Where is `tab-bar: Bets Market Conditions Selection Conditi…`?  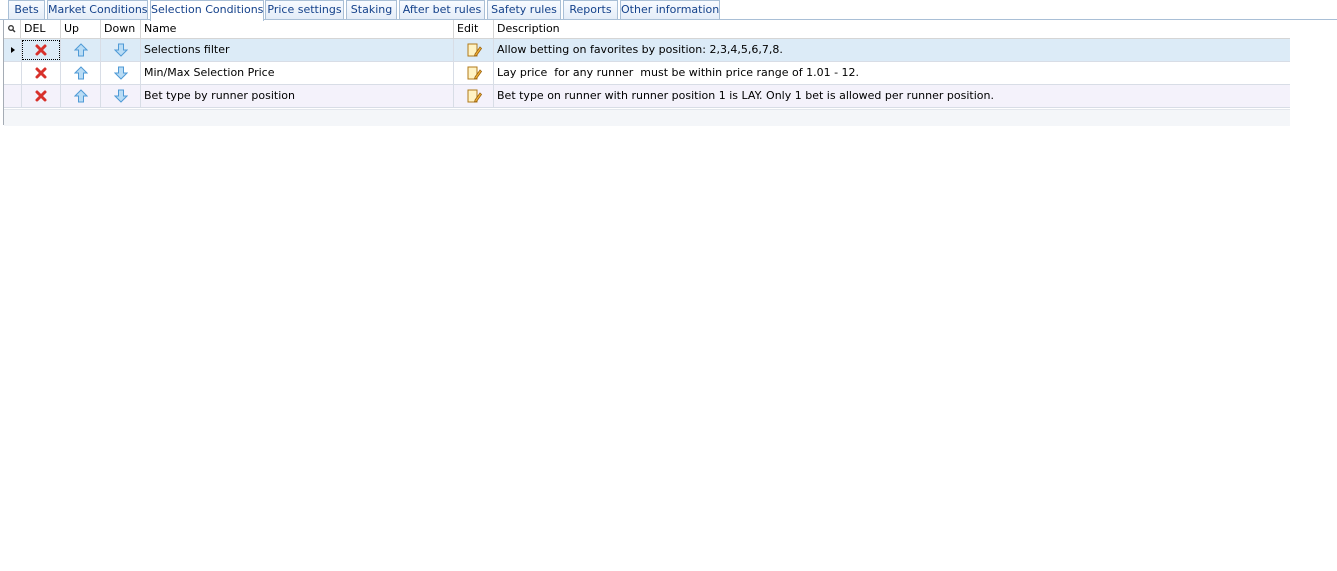
tab-bar: Bets Market Conditions Selection Conditi… is located at coordinates (668, 10).